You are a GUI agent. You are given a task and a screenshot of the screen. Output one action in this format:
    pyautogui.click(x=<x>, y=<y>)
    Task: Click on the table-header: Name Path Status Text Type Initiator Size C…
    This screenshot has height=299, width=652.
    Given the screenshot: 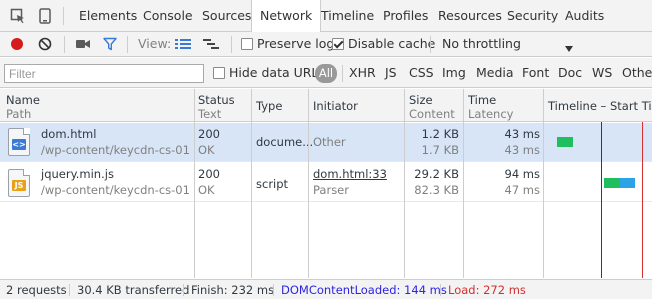 What is the action you would take?
    pyautogui.click(x=326, y=105)
    